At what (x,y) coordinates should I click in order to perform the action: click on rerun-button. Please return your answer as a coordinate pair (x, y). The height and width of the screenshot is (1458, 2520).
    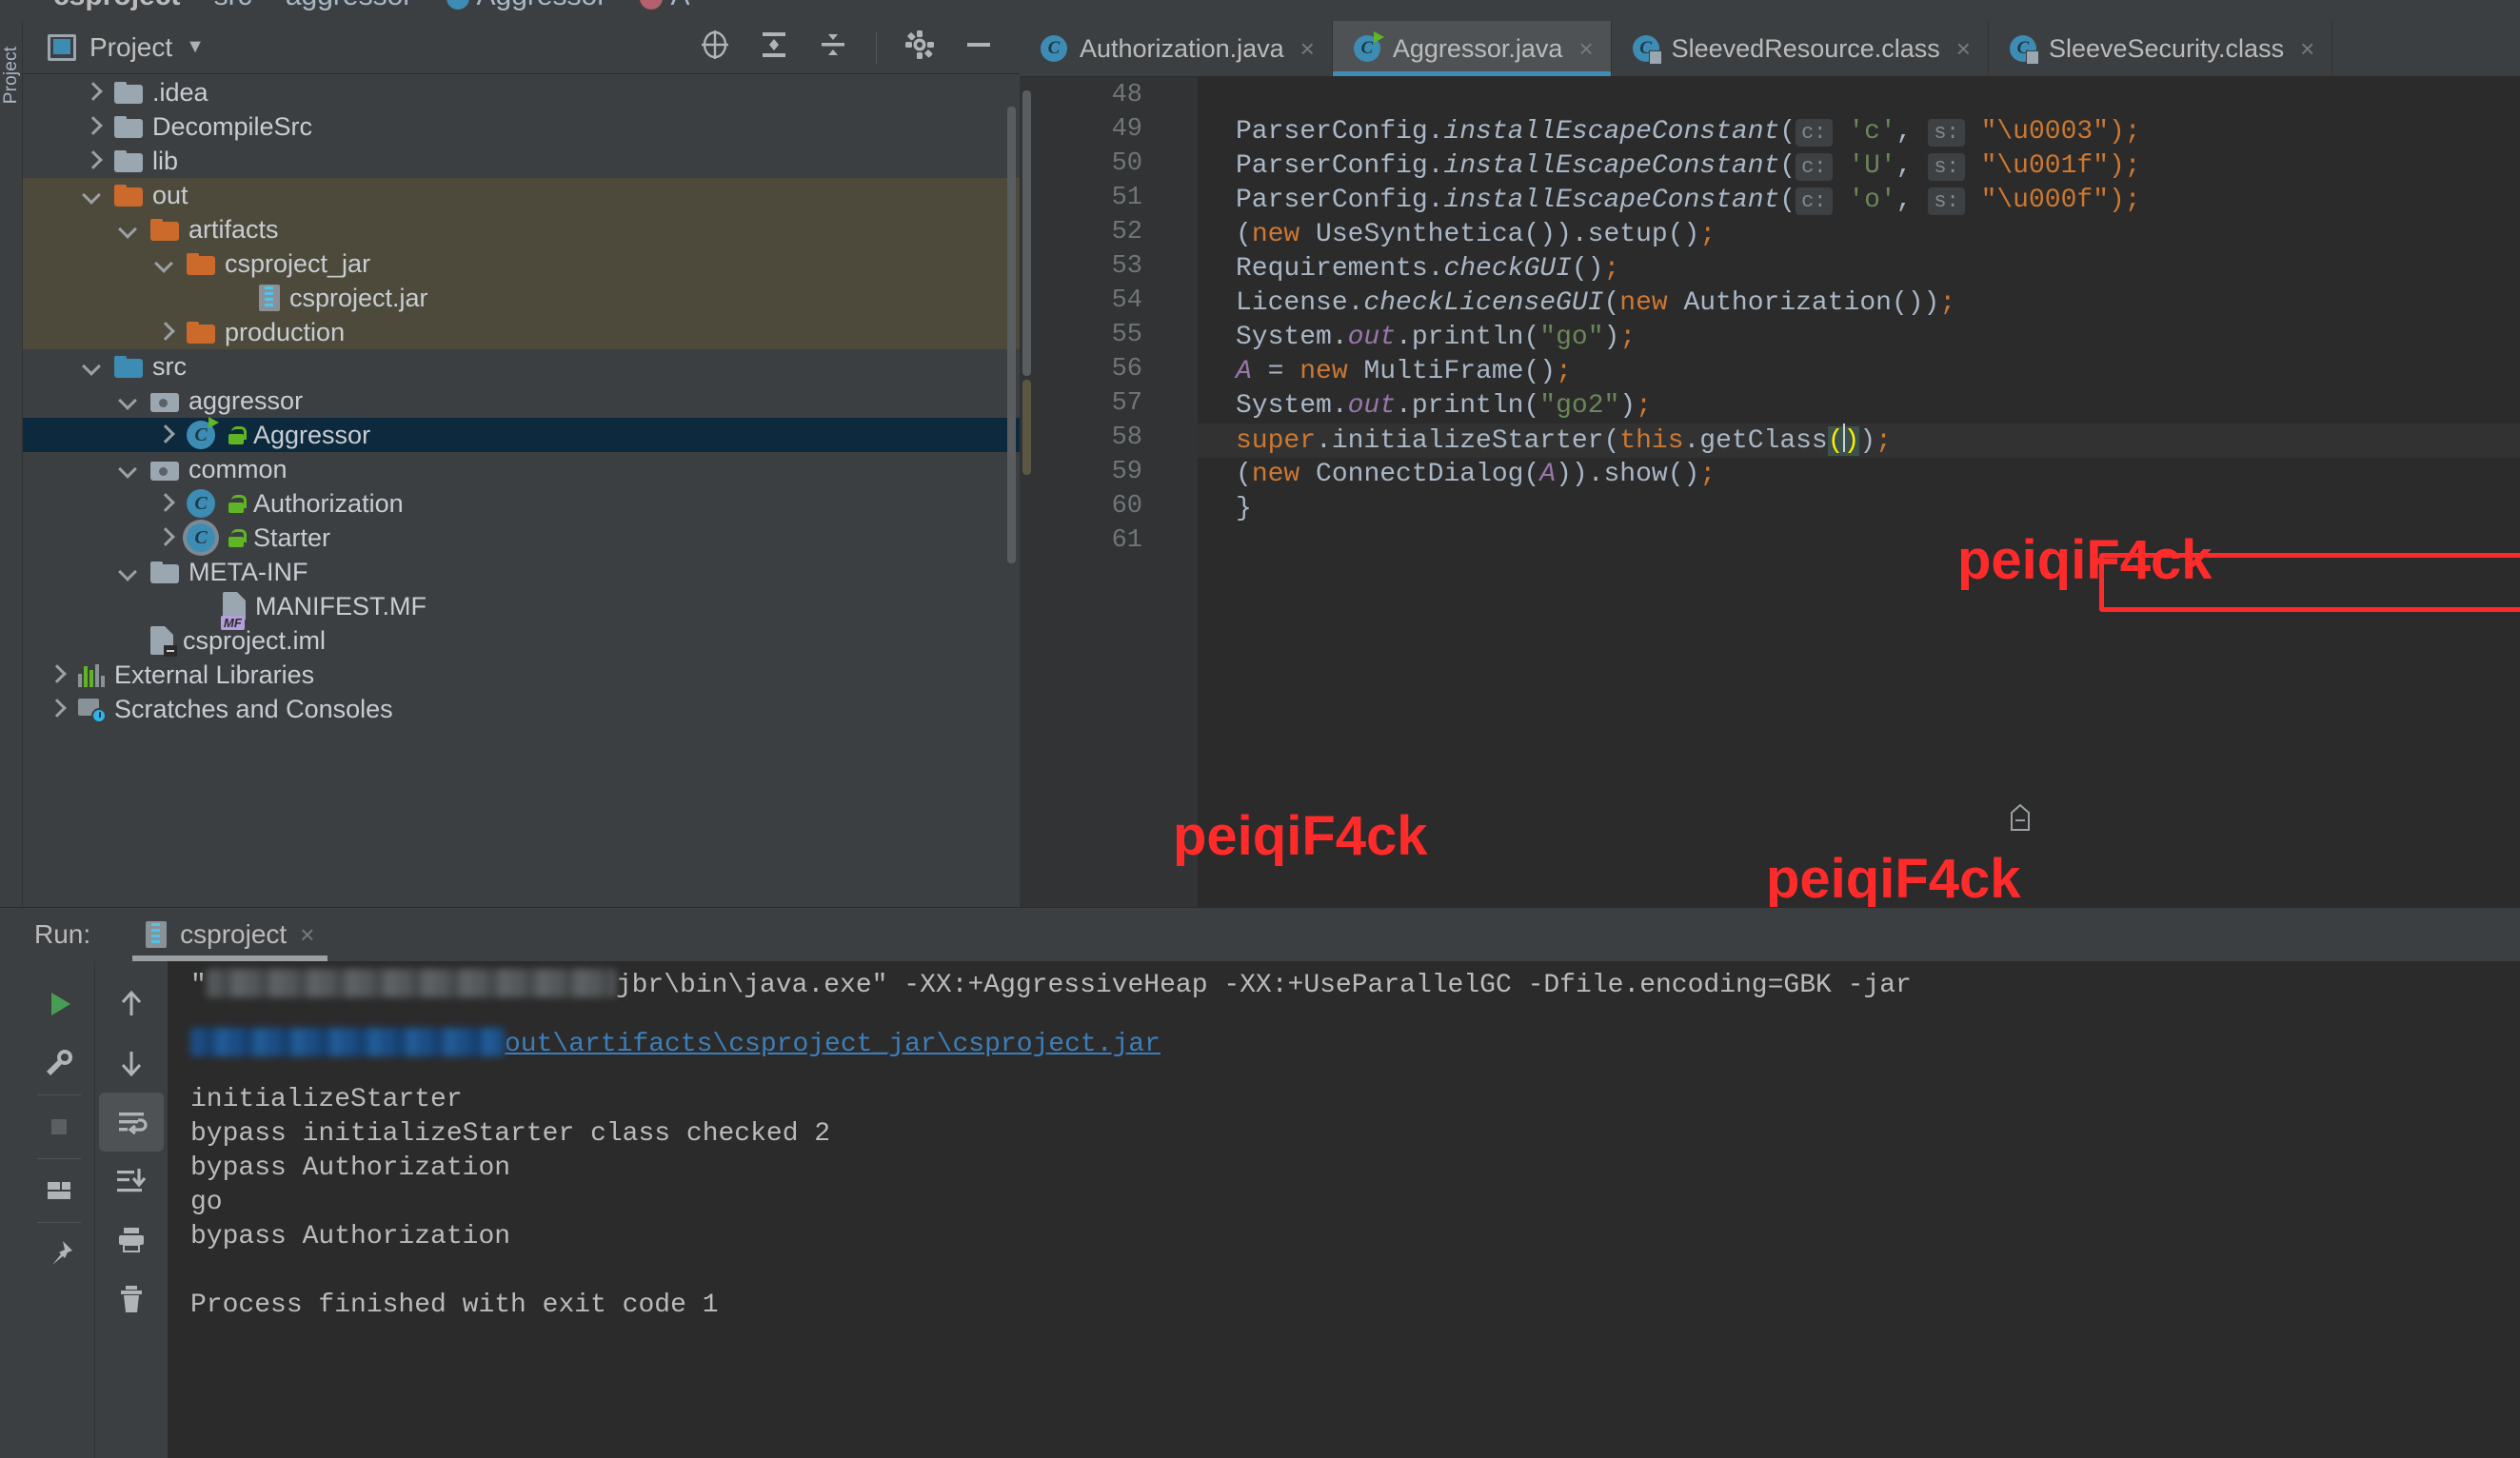
    Looking at the image, I should click on (59, 1005).